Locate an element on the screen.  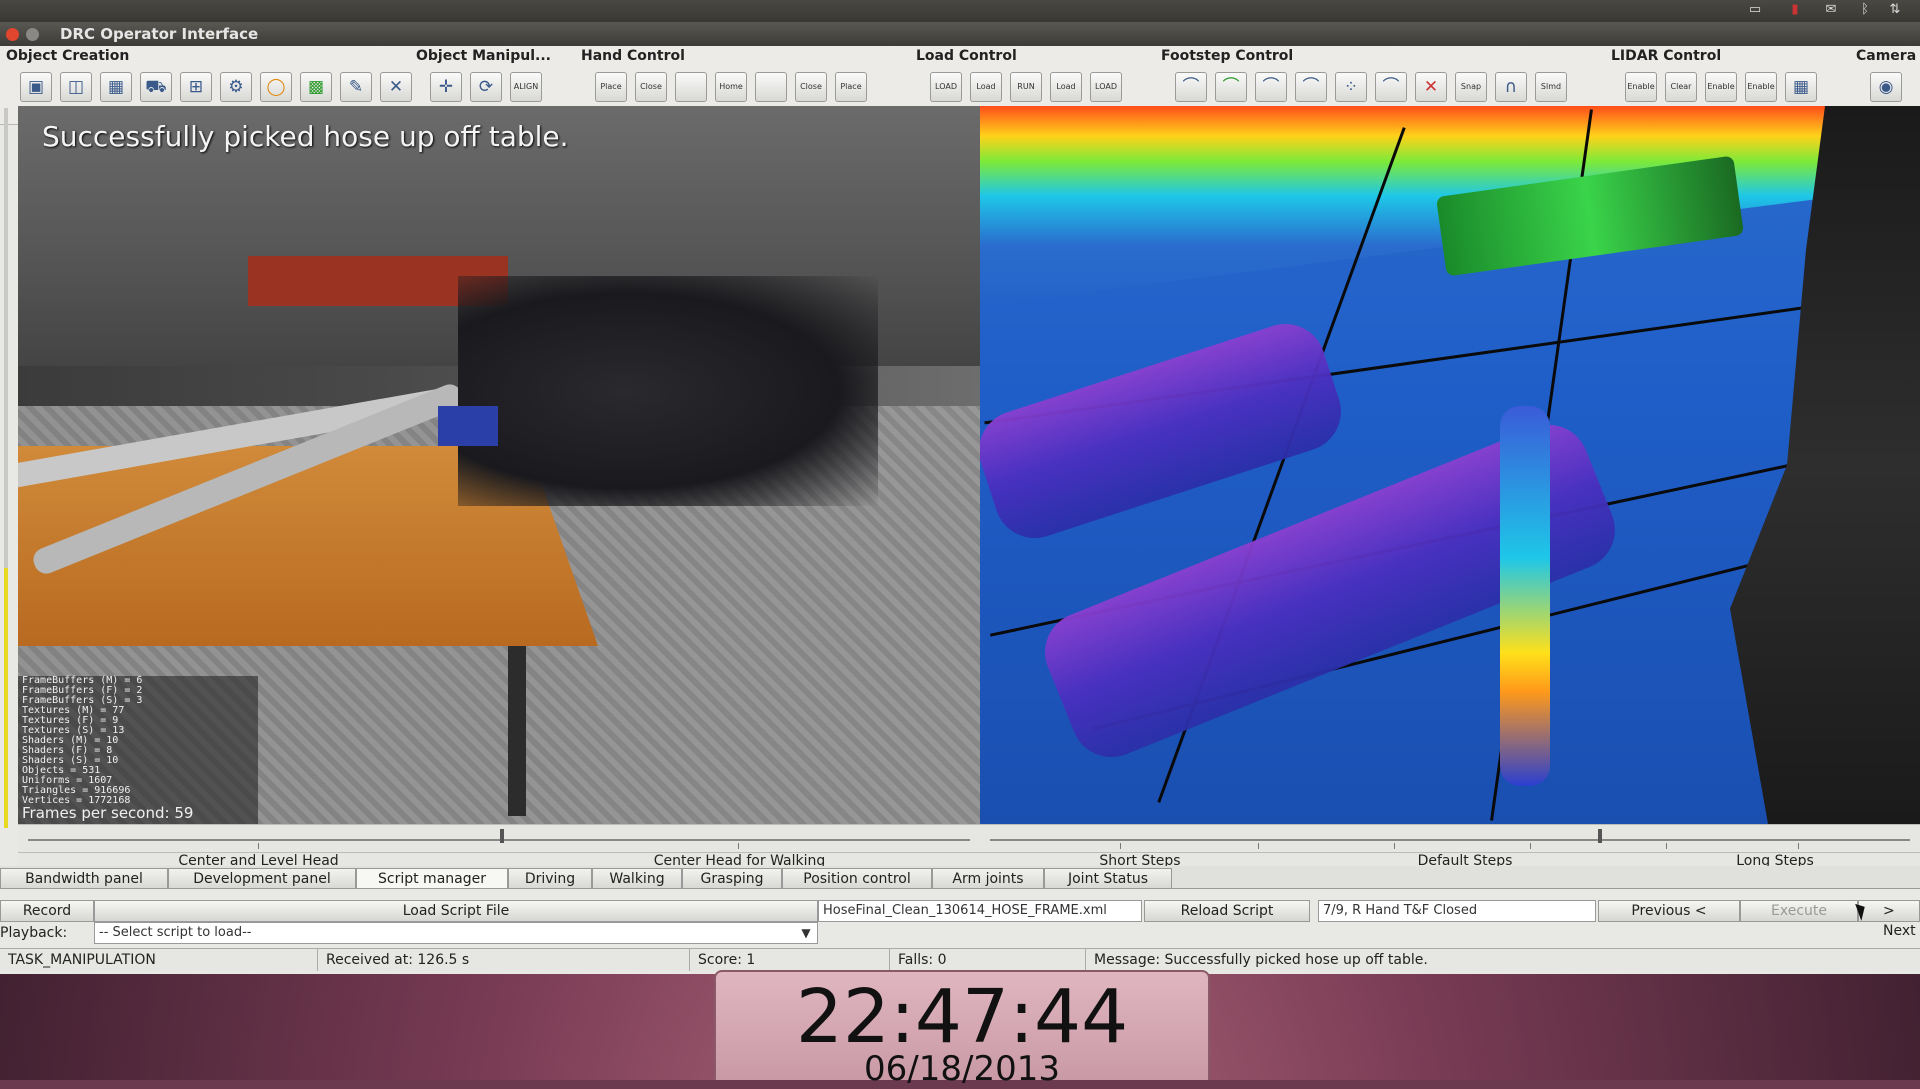
lidar-clear-button: Clear is located at coordinates (1681, 87).